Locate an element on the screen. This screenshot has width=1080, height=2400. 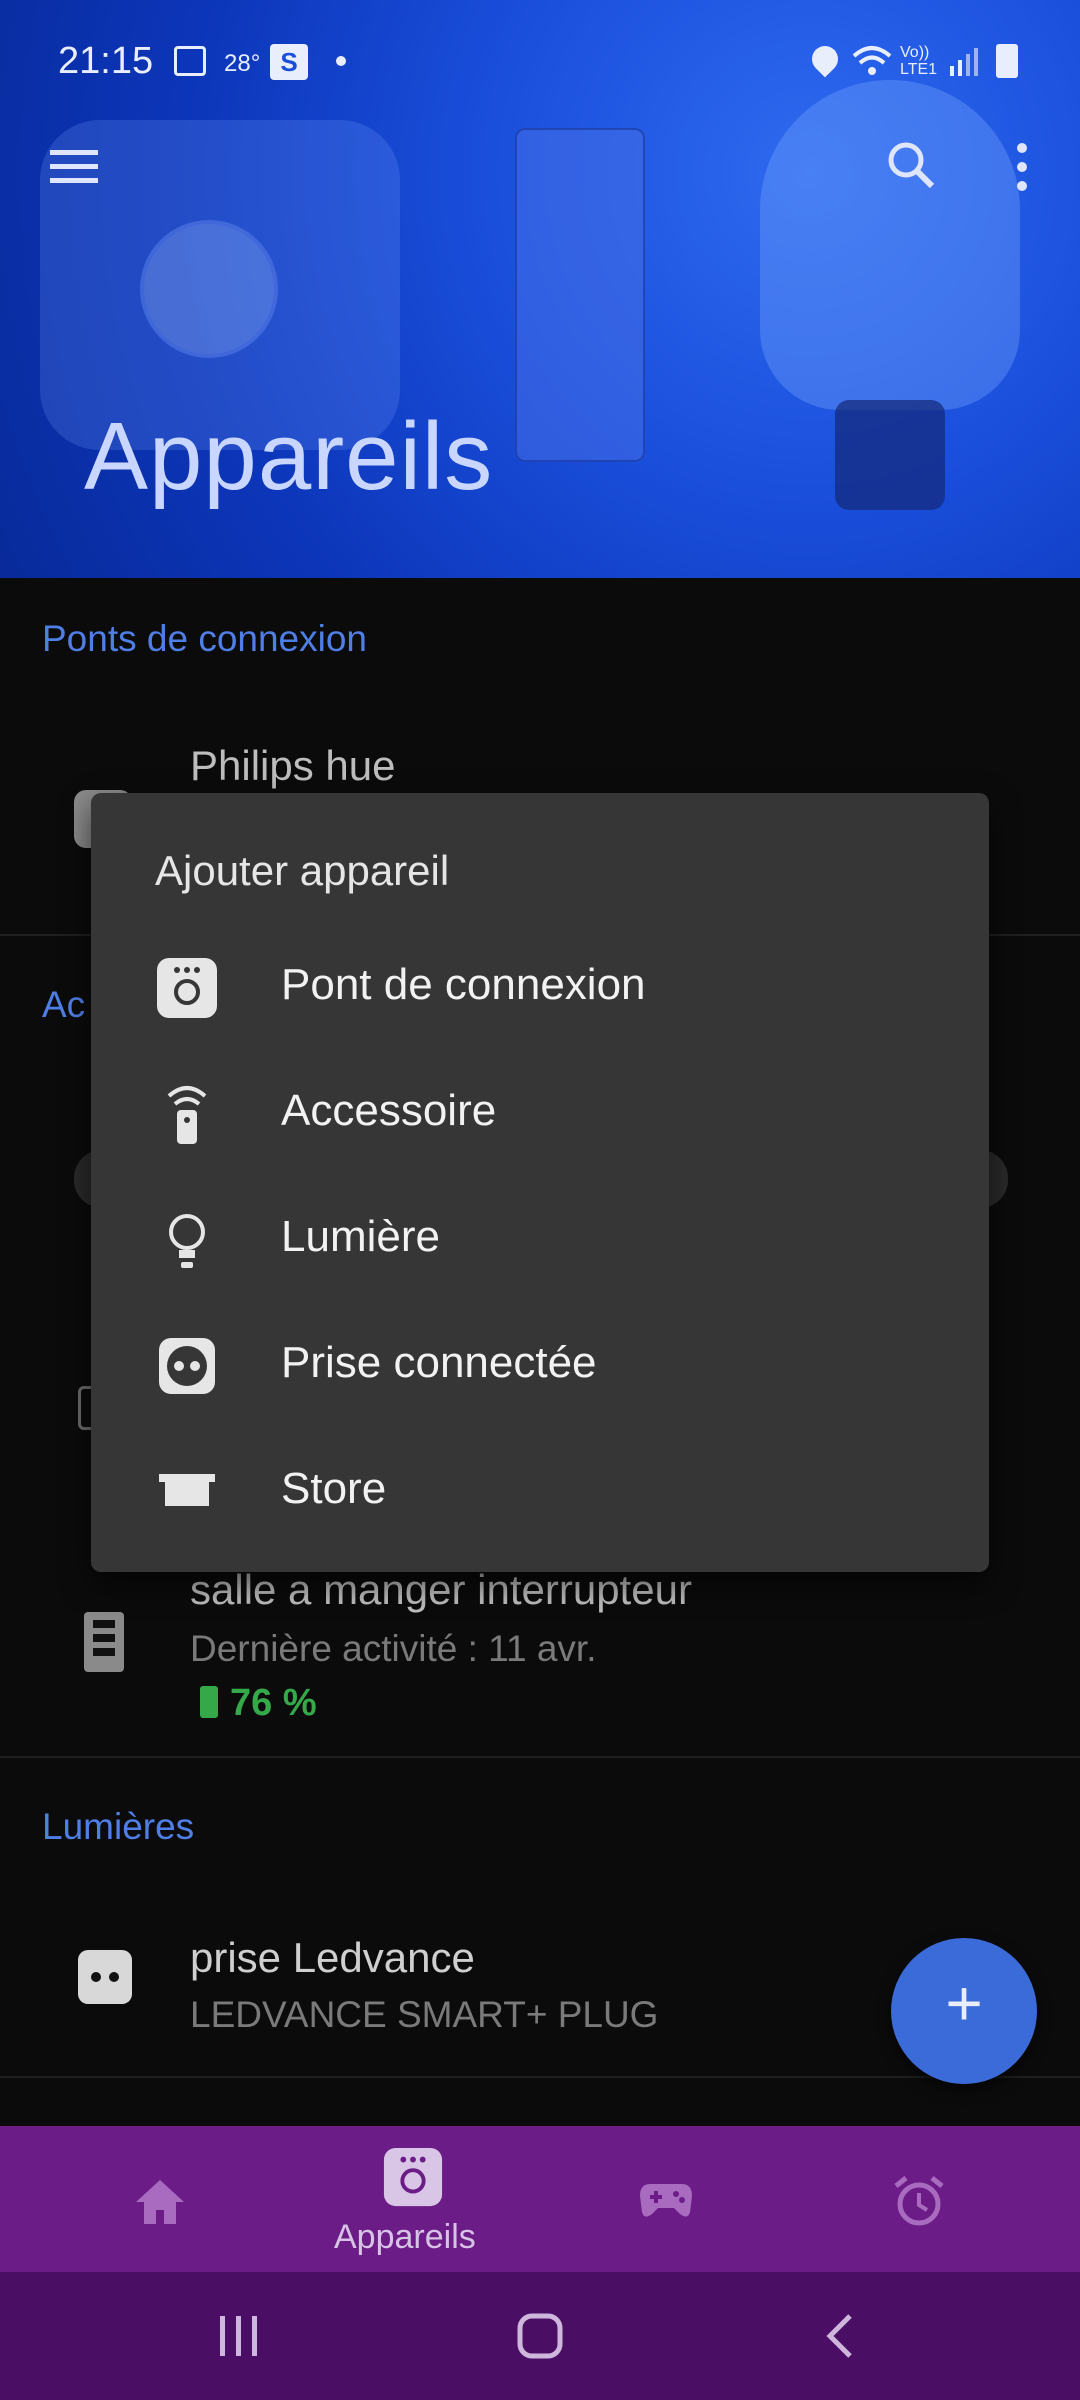
search-icon is located at coordinates (911, 165).